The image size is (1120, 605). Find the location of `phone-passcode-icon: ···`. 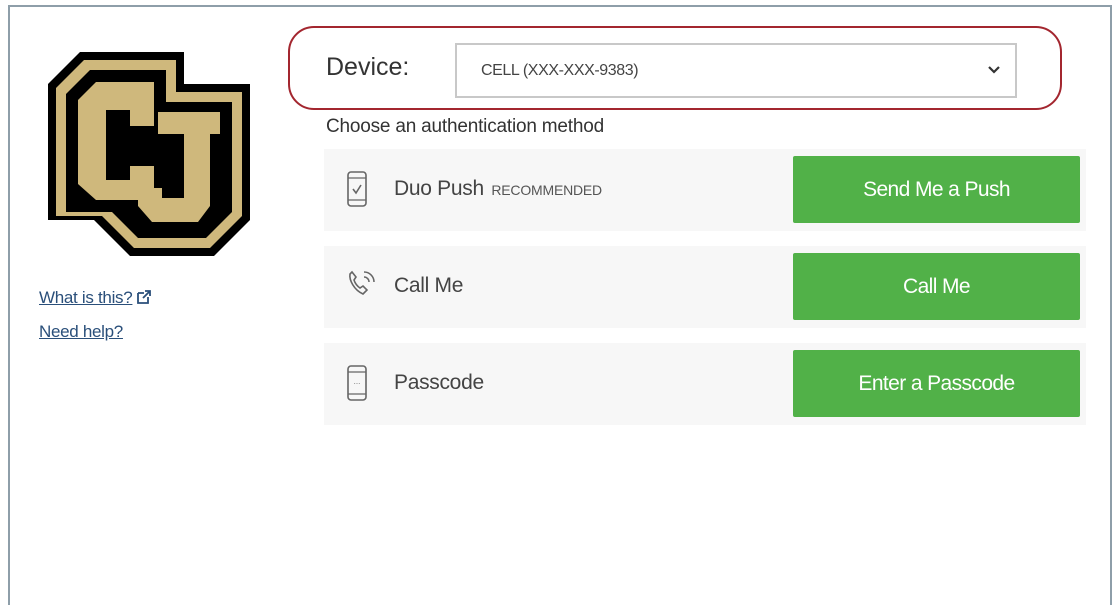

phone-passcode-icon: ··· is located at coordinates (357, 383).